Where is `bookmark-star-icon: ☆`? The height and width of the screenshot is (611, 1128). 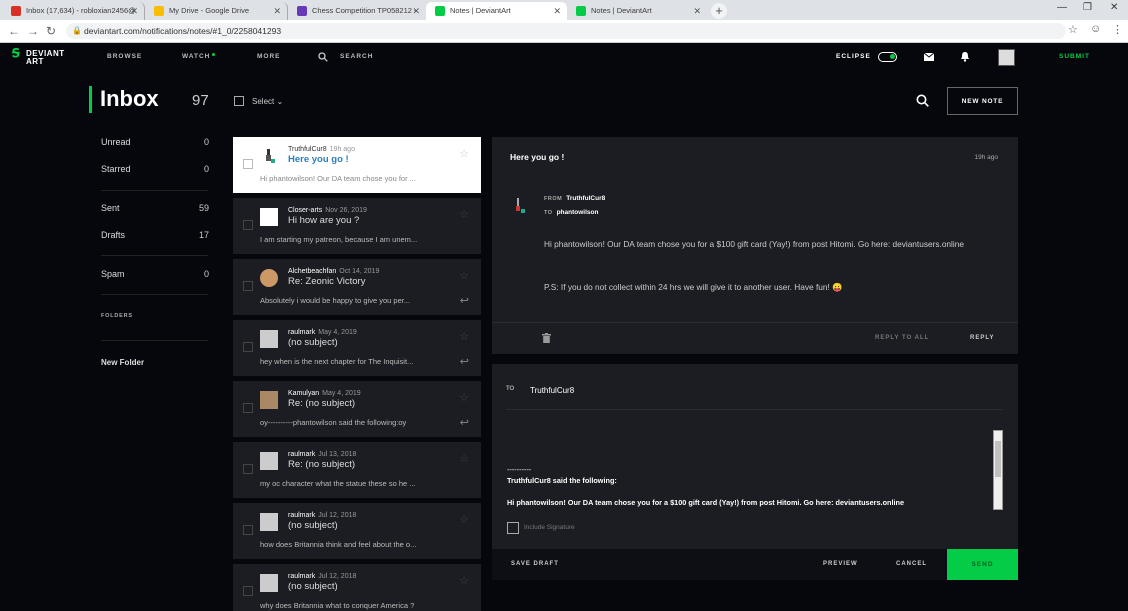 bookmark-star-icon: ☆ is located at coordinates (1073, 29).